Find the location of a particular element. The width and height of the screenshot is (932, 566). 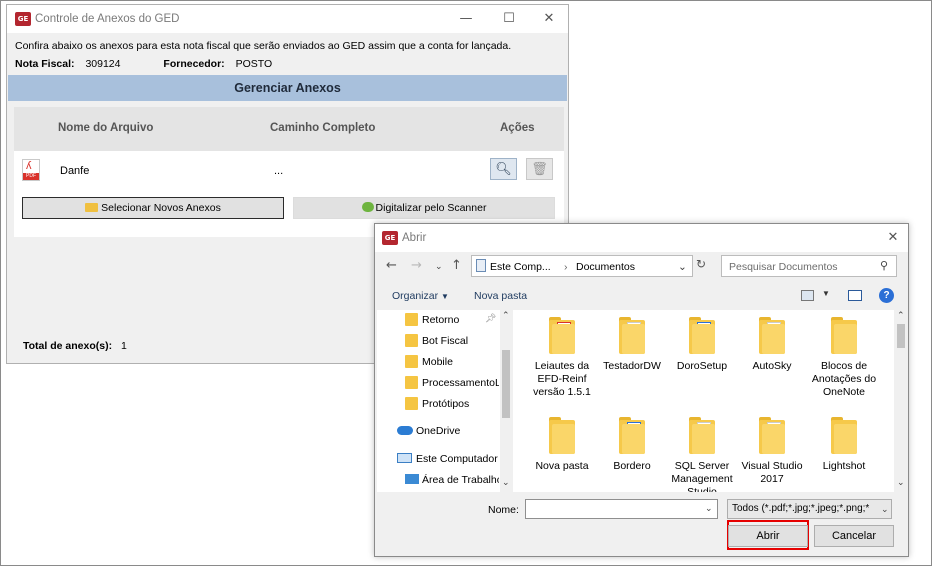

address-dropdown-icon: ⌄ is located at coordinates (682, 267).